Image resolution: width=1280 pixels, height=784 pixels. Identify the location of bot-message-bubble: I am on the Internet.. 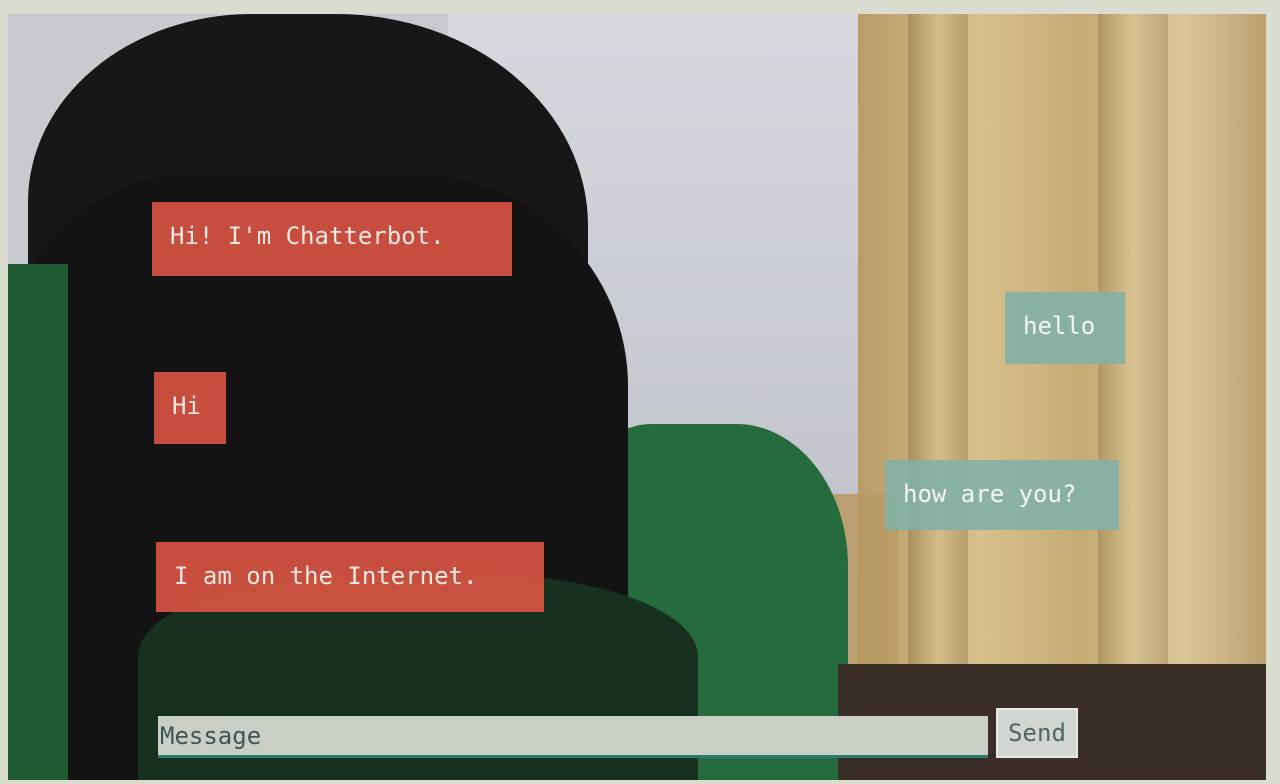
(350, 577).